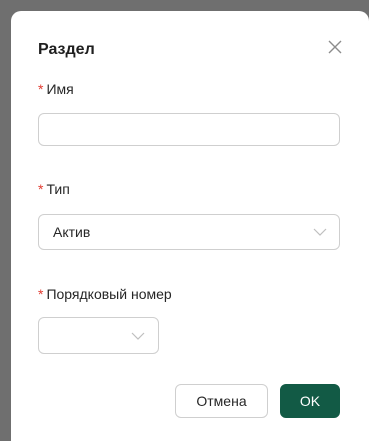 This screenshot has width=369, height=441. What do you see at coordinates (58, 189) in the screenshot?
I see `type-label-text: Тип` at bounding box center [58, 189].